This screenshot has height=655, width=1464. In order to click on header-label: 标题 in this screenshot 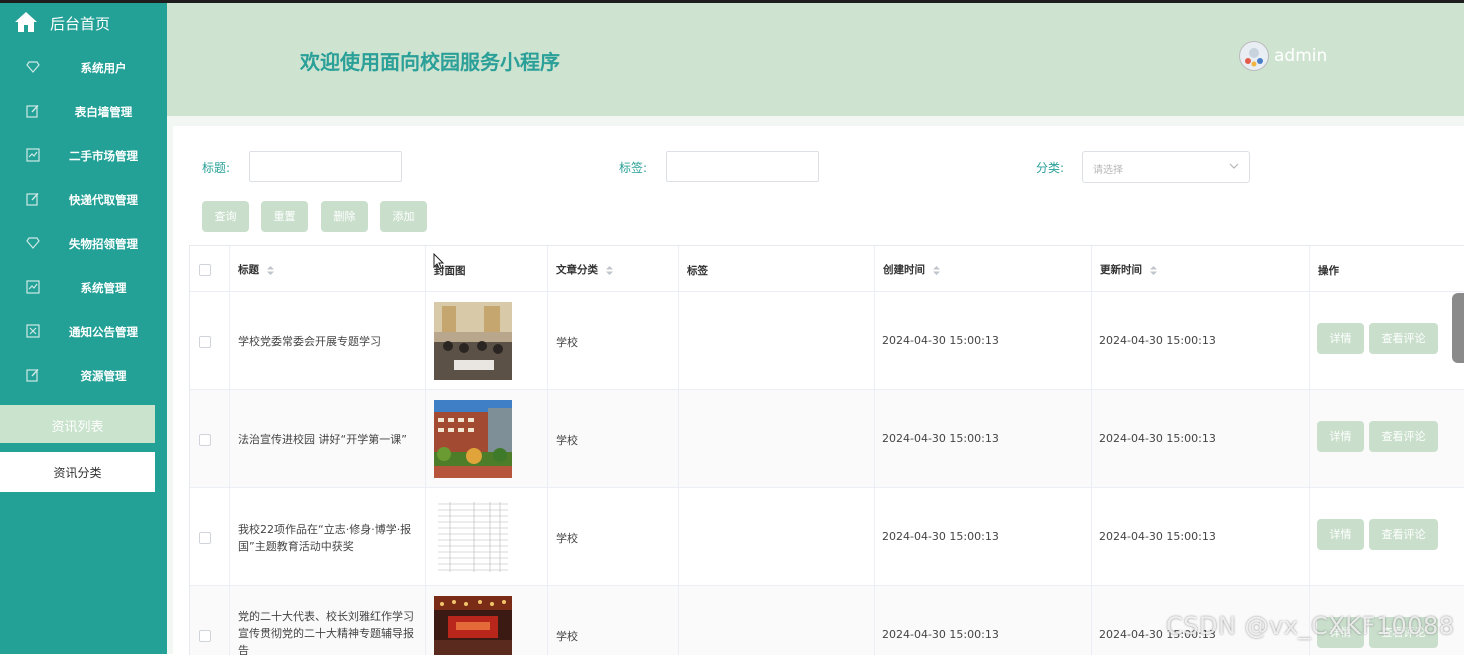, I will do `click(248, 270)`.